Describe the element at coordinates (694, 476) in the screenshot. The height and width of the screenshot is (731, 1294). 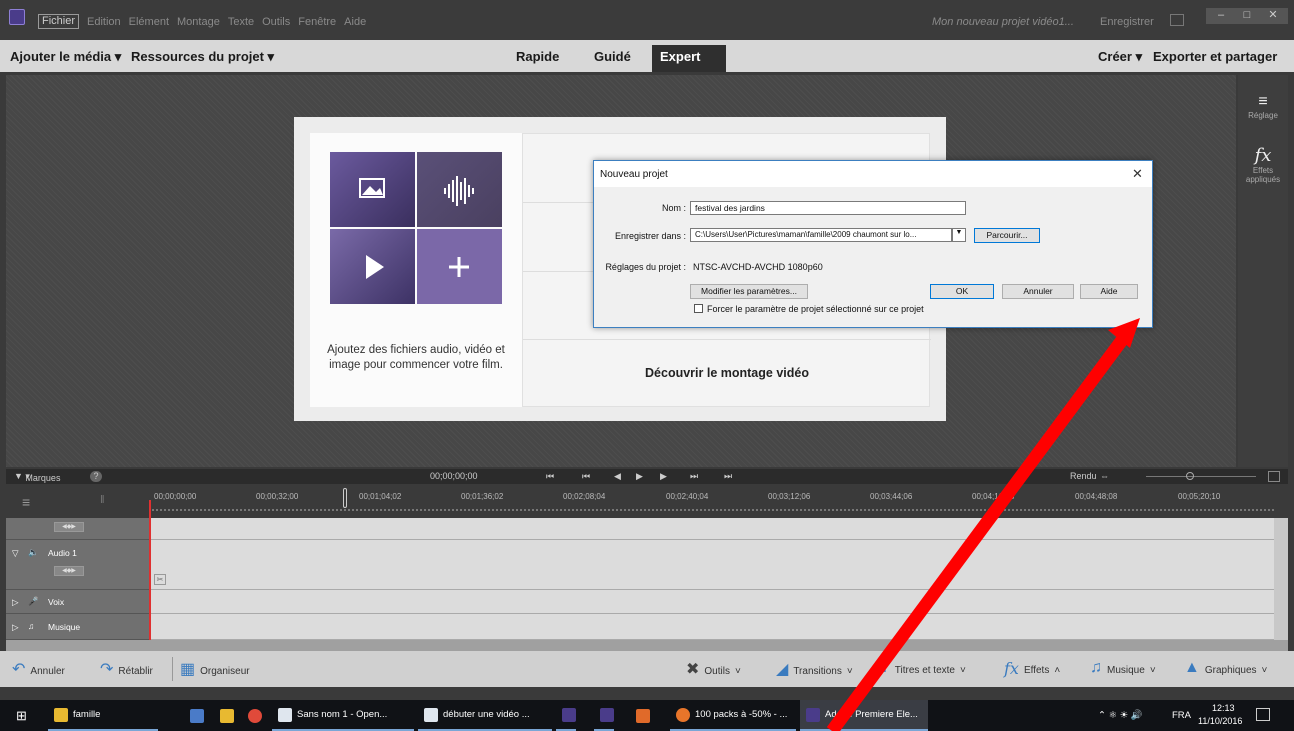
I see `next-edit-icon: ⏭` at that location.